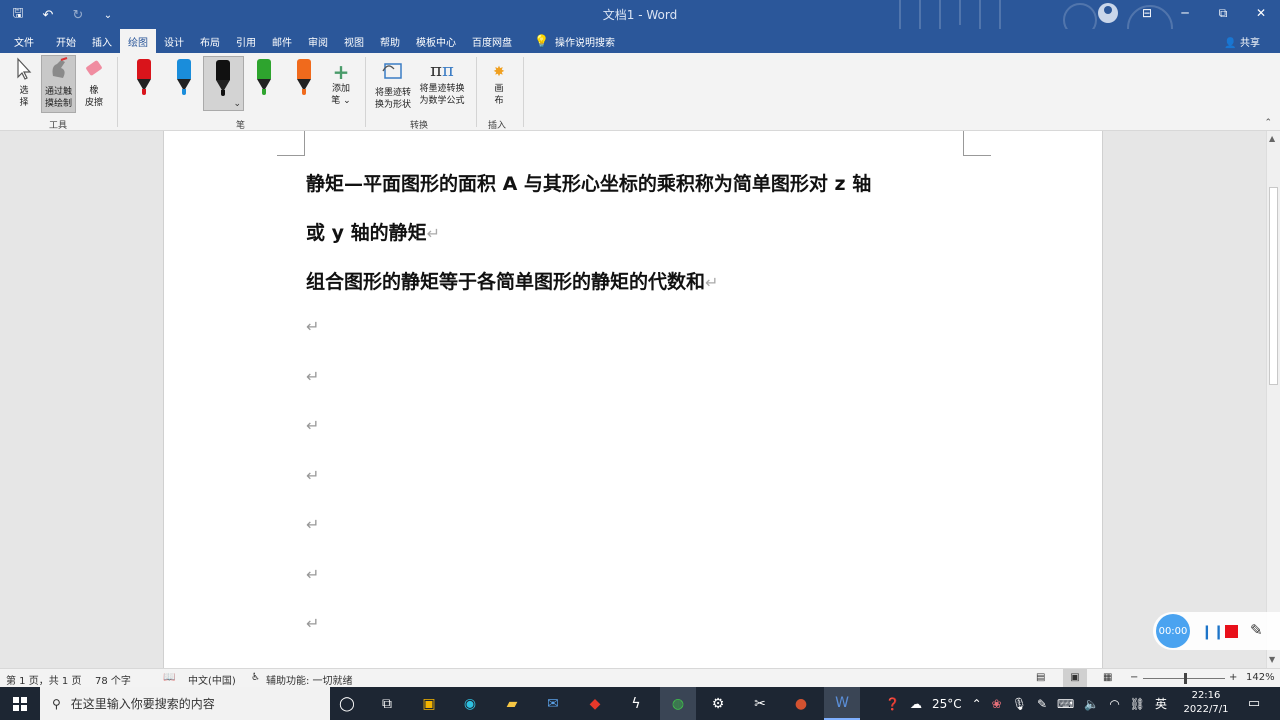 Image resolution: width=1280 pixels, height=720 pixels. I want to click on task-view-icon: ⧉, so click(387, 703).